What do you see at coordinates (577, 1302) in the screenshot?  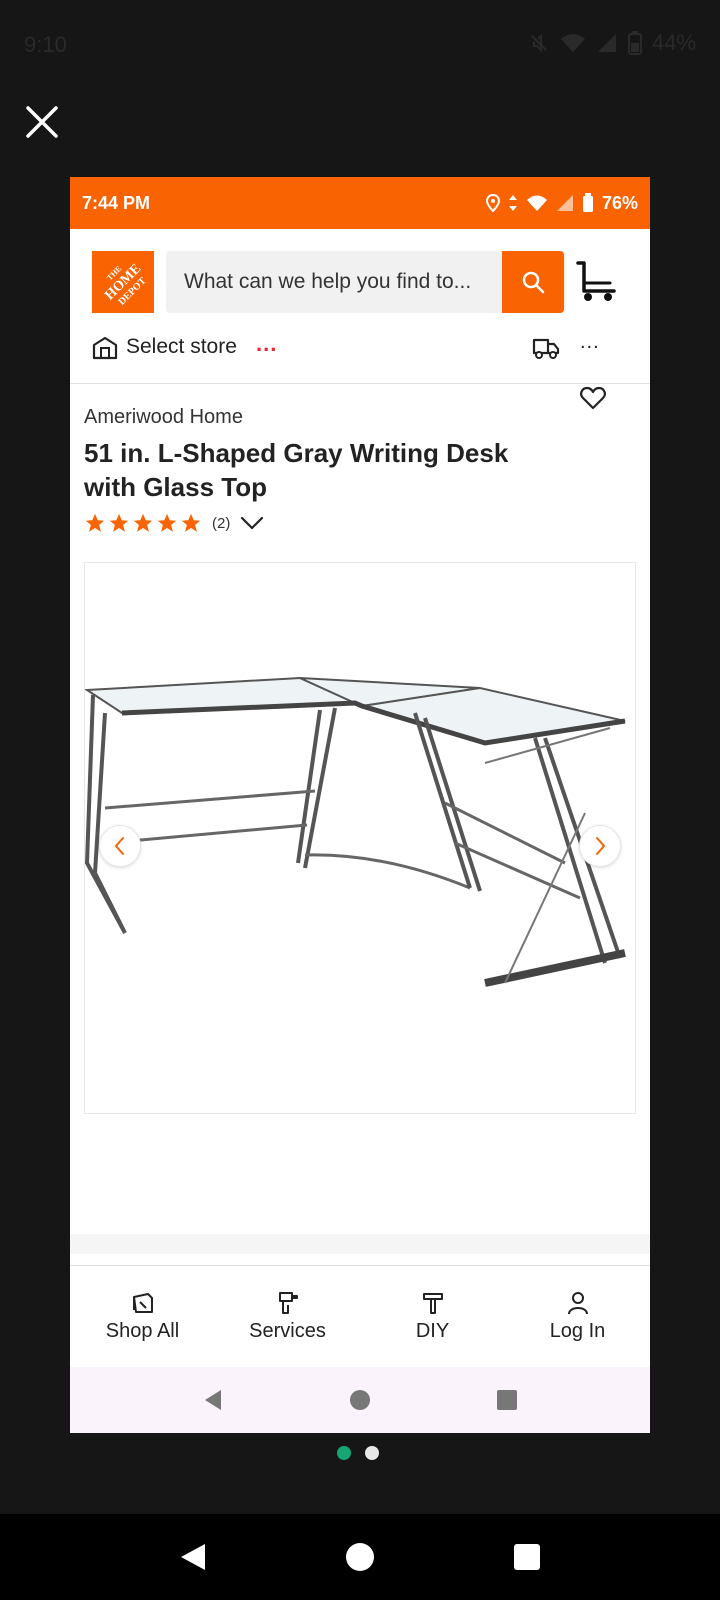 I see `user-icon` at bounding box center [577, 1302].